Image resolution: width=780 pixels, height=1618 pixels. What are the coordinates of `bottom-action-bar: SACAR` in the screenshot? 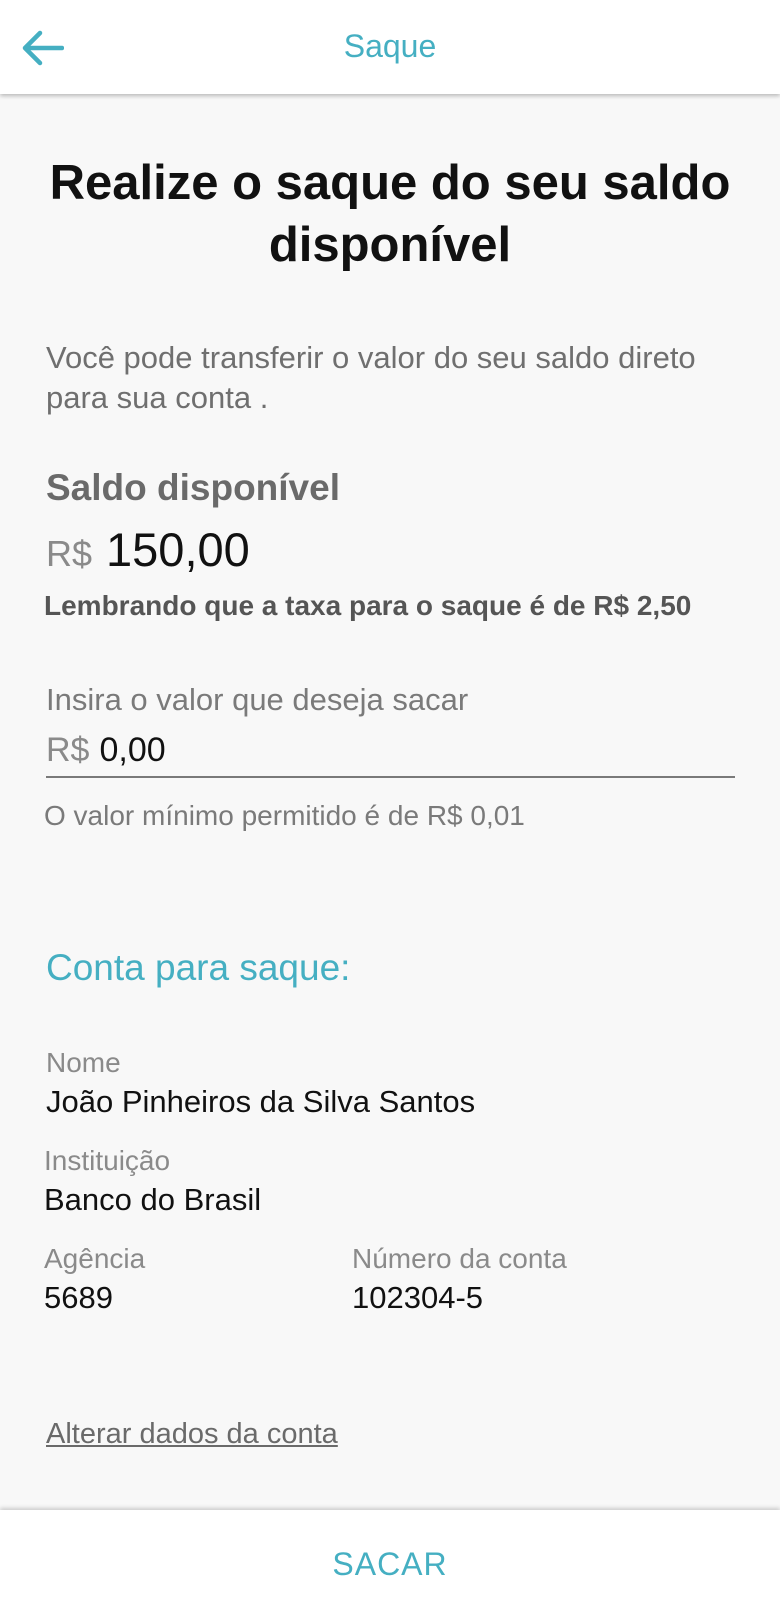 It's located at (390, 1564).